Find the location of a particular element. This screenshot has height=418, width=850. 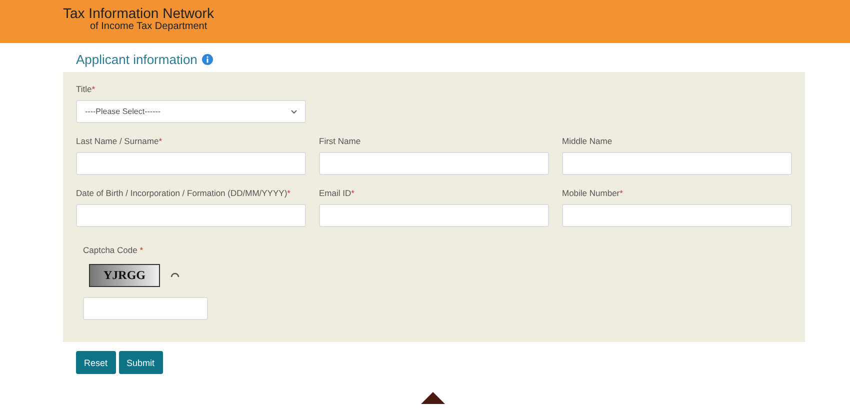

field-label: Mobile Number* is located at coordinates (593, 193).